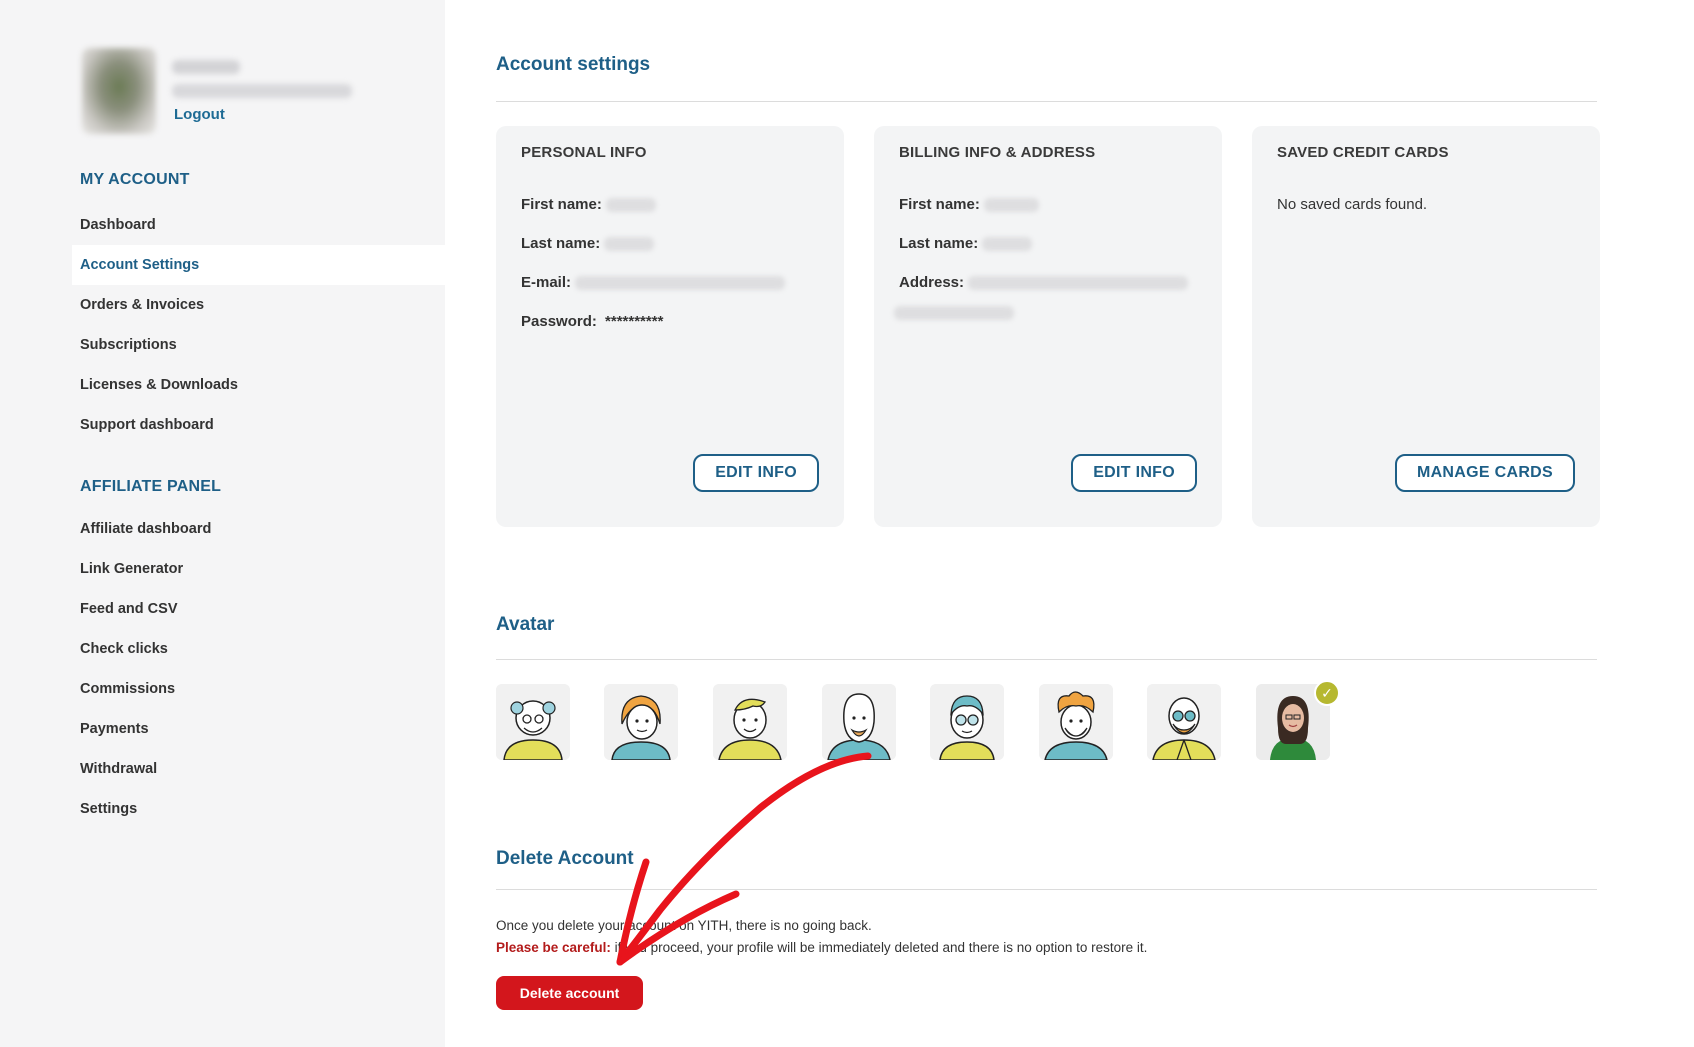 This screenshot has height=1047, width=1694. What do you see at coordinates (533, 722) in the screenshot?
I see `avatar-old-man-icon` at bounding box center [533, 722].